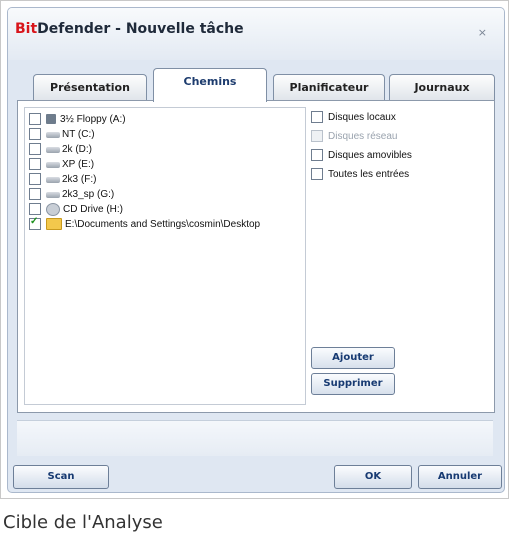  I want to click on option-label: Toutes les entrées, so click(369, 174).